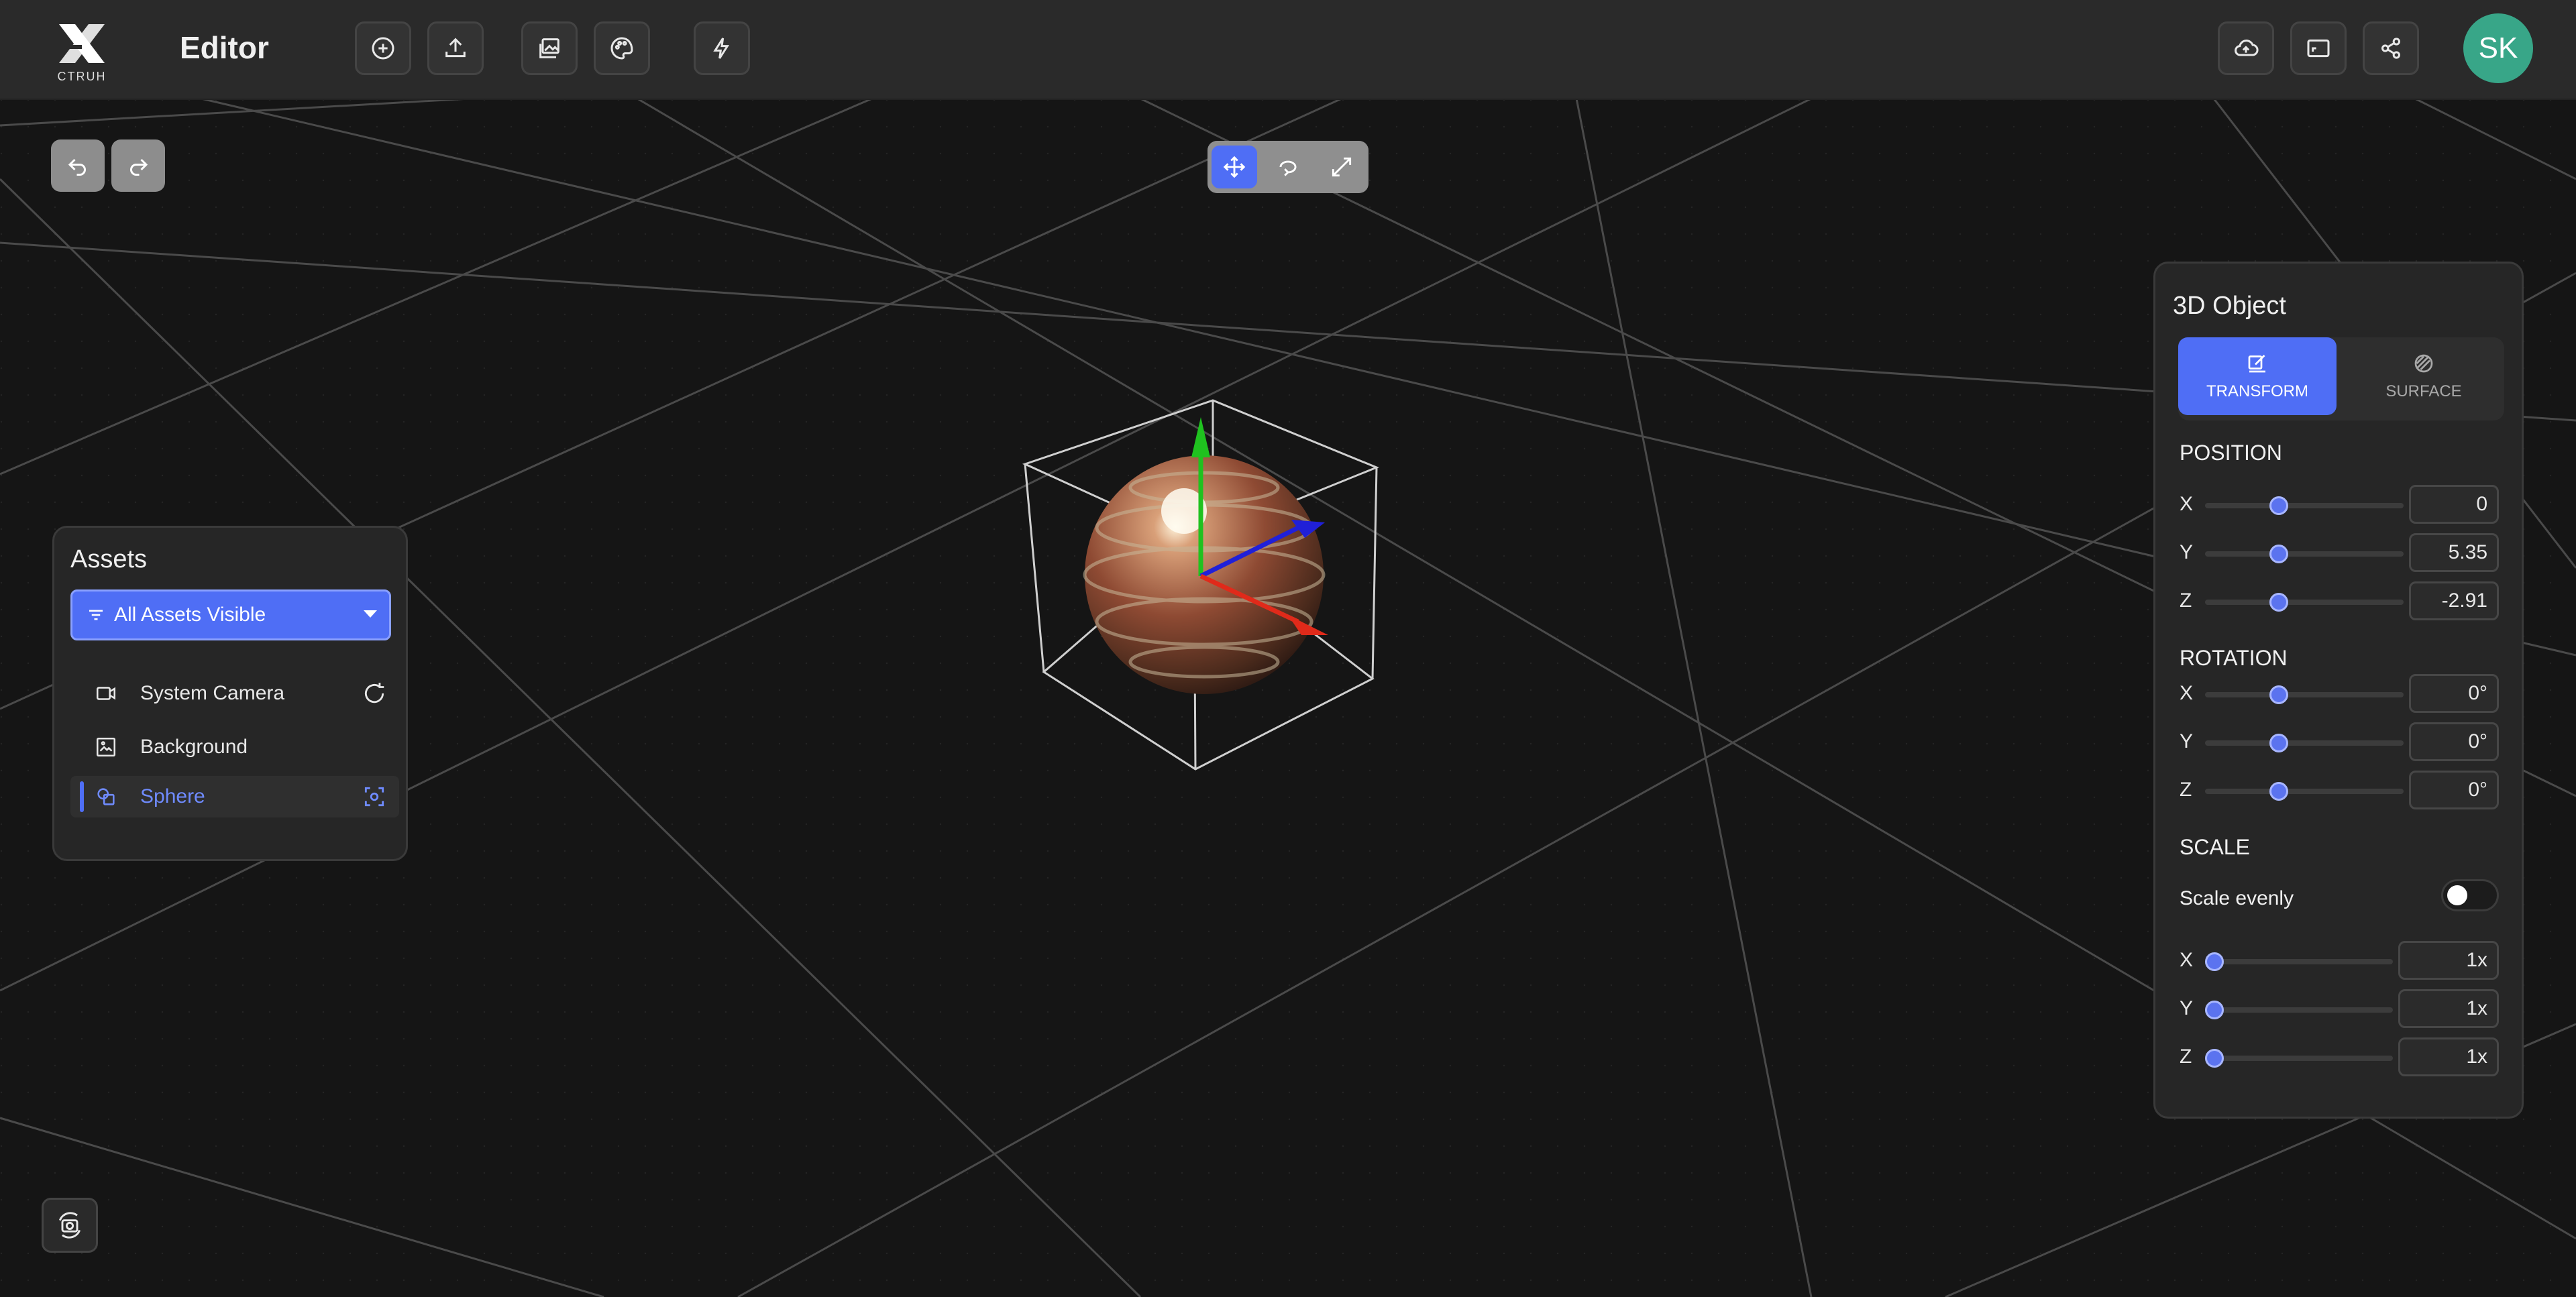 This screenshot has height=1297, width=2576. What do you see at coordinates (2257, 376) in the screenshot?
I see `tab-transform: TRANSFORM` at bounding box center [2257, 376].